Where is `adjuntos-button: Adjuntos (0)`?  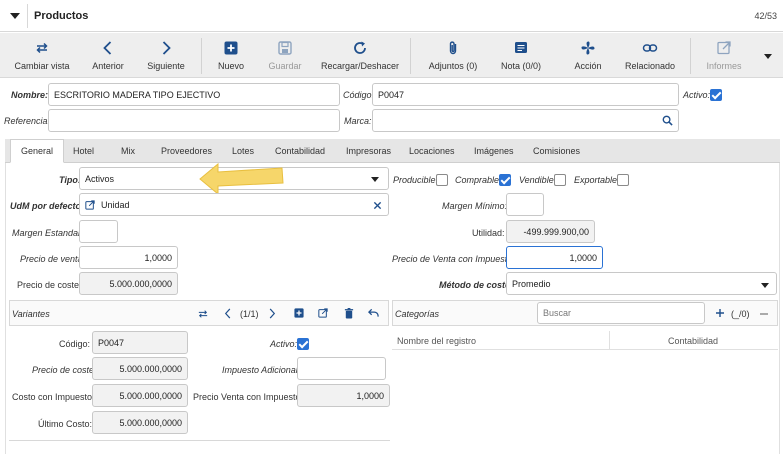
adjuntos-button: Adjuntos (0) is located at coordinates (453, 55).